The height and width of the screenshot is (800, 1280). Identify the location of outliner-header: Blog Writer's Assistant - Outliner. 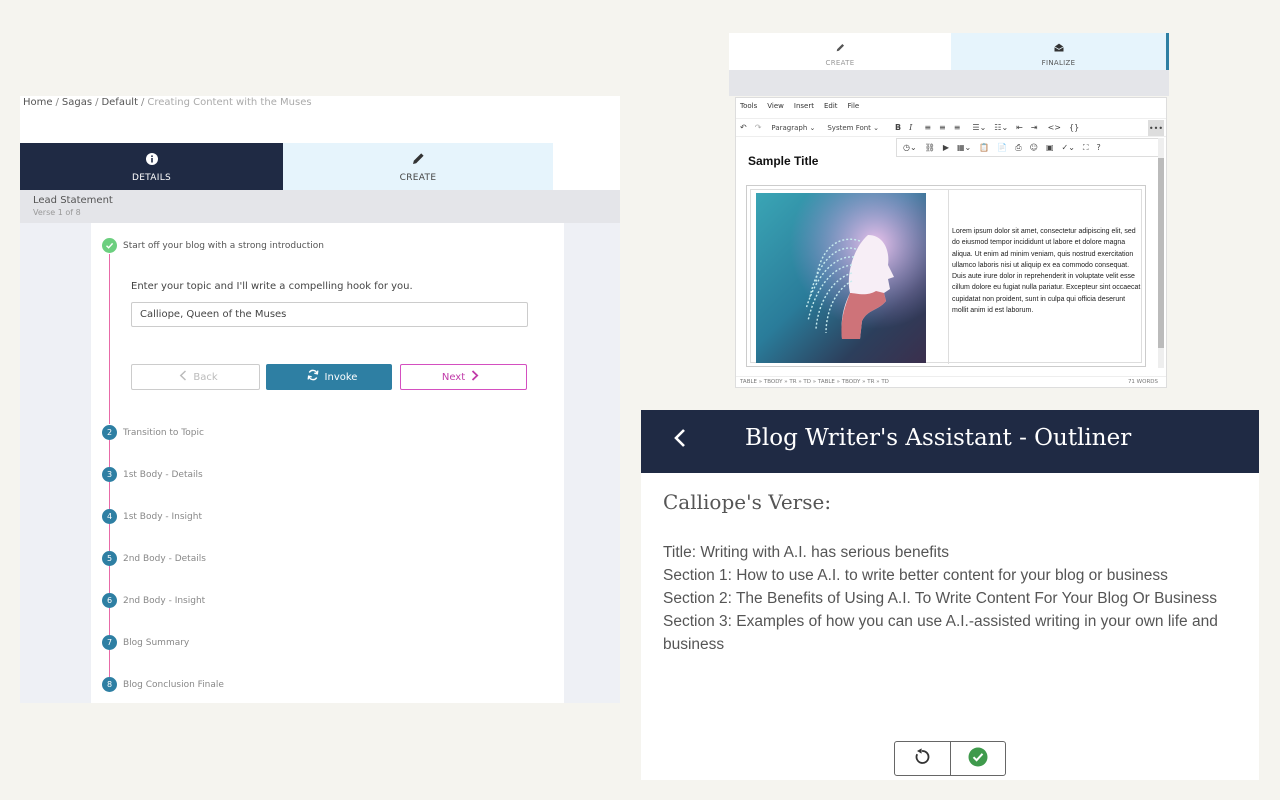
(950, 441).